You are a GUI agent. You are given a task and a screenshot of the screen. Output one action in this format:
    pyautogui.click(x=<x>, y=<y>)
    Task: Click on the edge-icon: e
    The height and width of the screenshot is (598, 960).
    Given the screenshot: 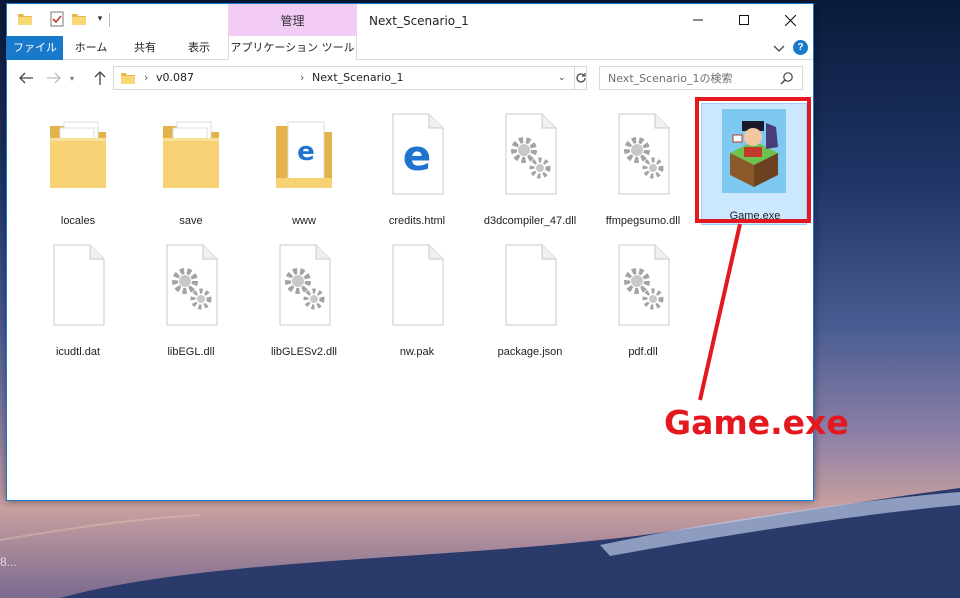 What is the action you would take?
    pyautogui.click(x=418, y=154)
    